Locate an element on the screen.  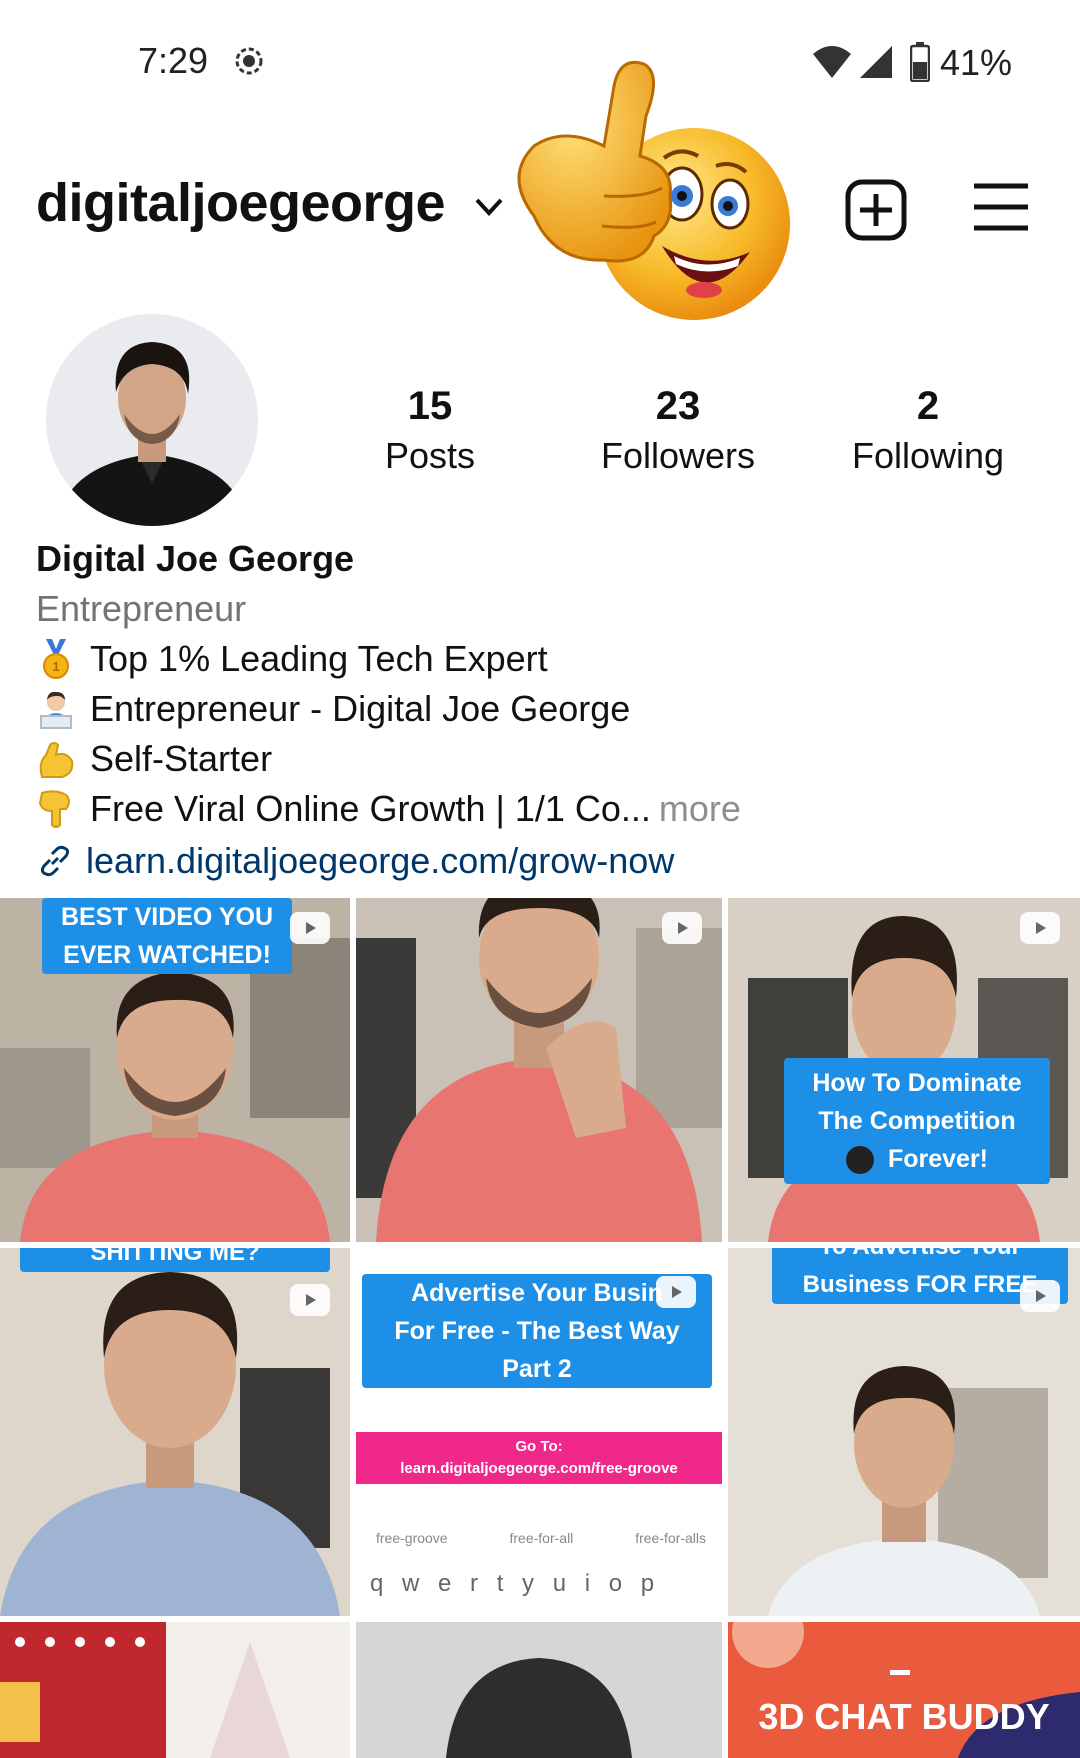
bio-line: Self-Starter is located at coordinates (154, 759).